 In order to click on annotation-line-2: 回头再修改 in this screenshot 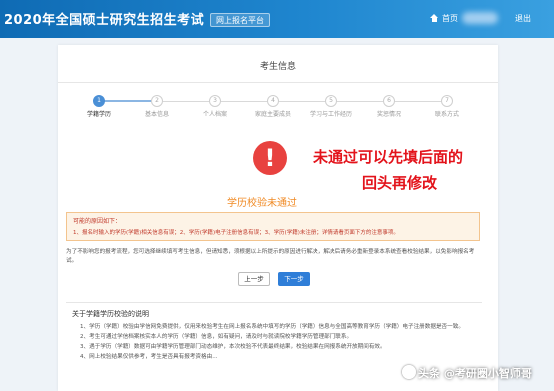, I will do `click(400, 183)`.